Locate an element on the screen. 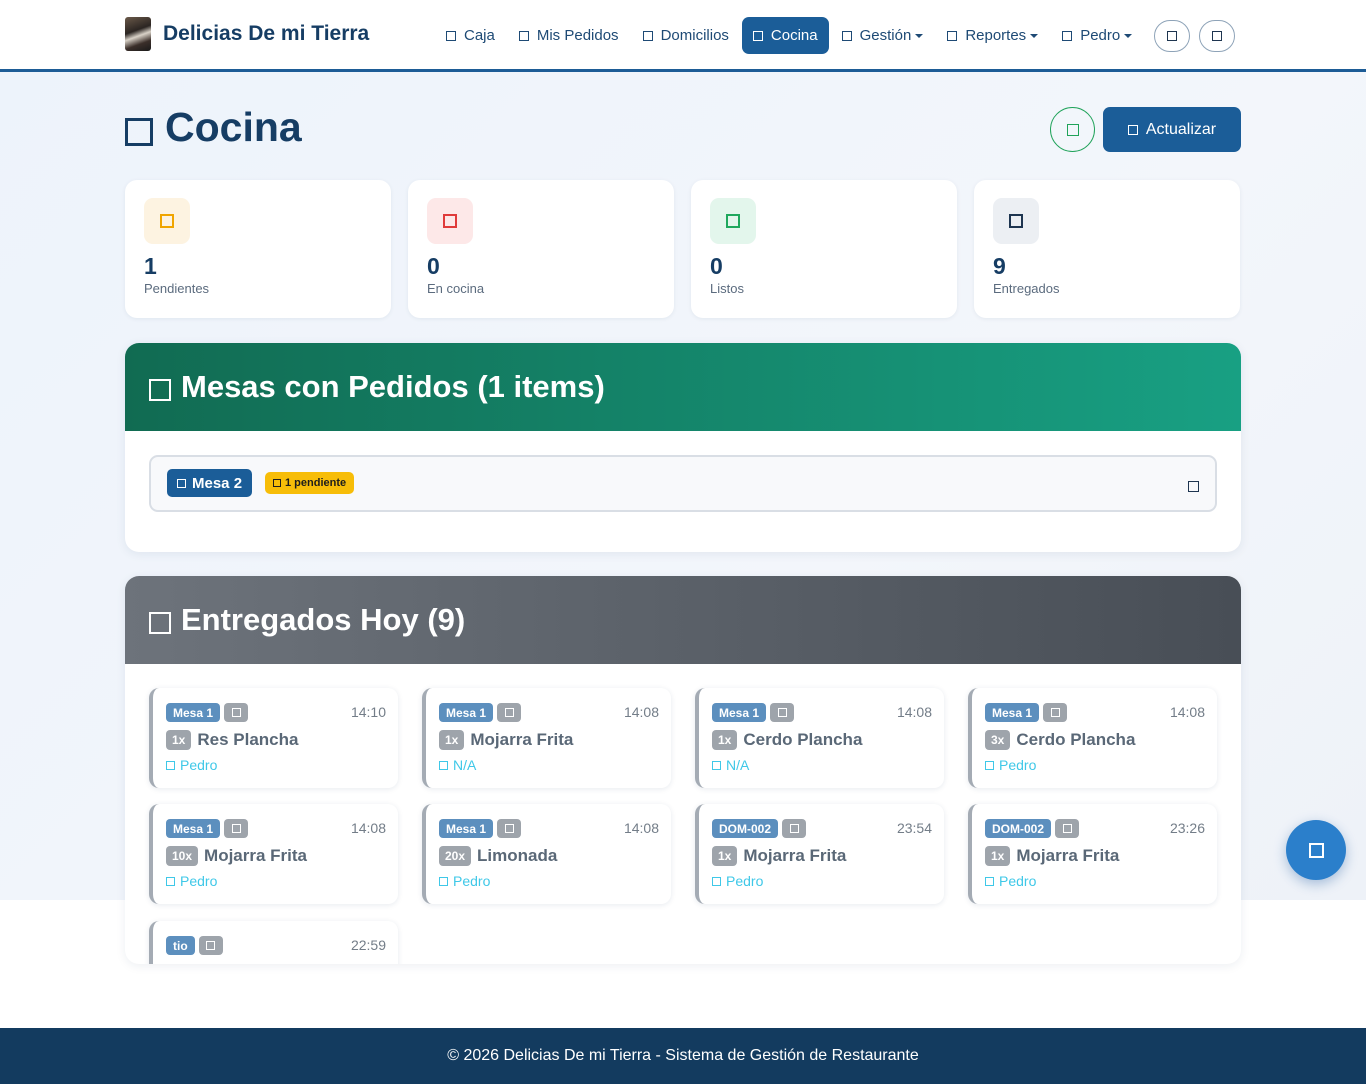 This screenshot has width=1366, height=1084. mesa-name: Mesa 2 is located at coordinates (217, 483).